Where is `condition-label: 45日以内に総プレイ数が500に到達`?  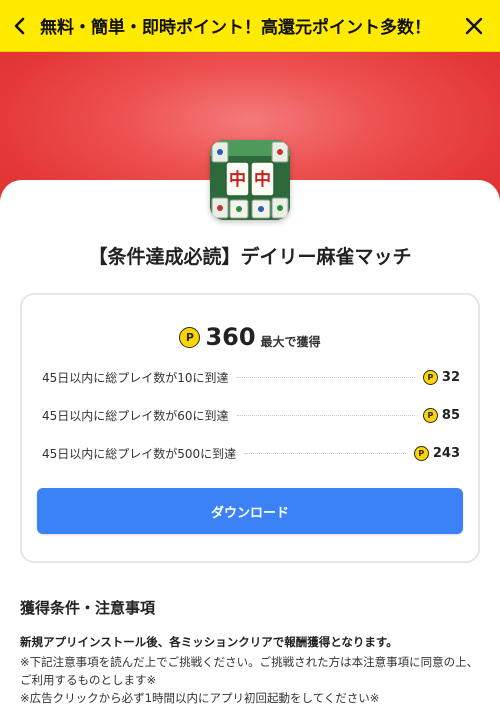 condition-label: 45日以内に総プレイ数が500に到達 is located at coordinates (139, 453).